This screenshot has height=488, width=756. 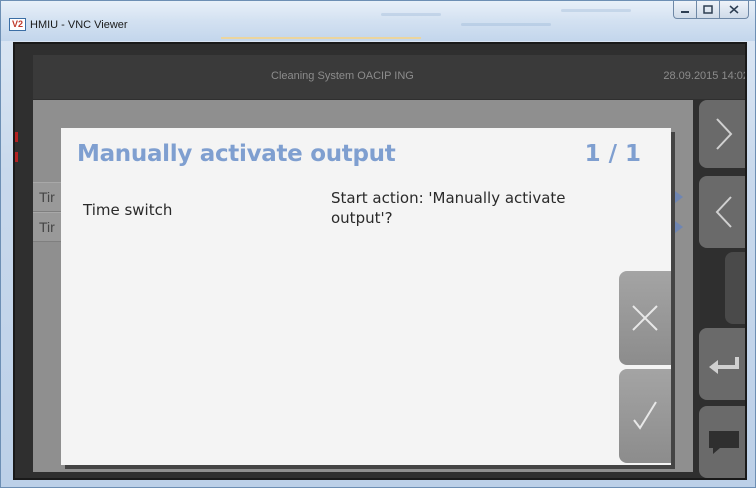 I want to click on title-bar: V2 HMIU - VNC Viewer, so click(x=378, y=21).